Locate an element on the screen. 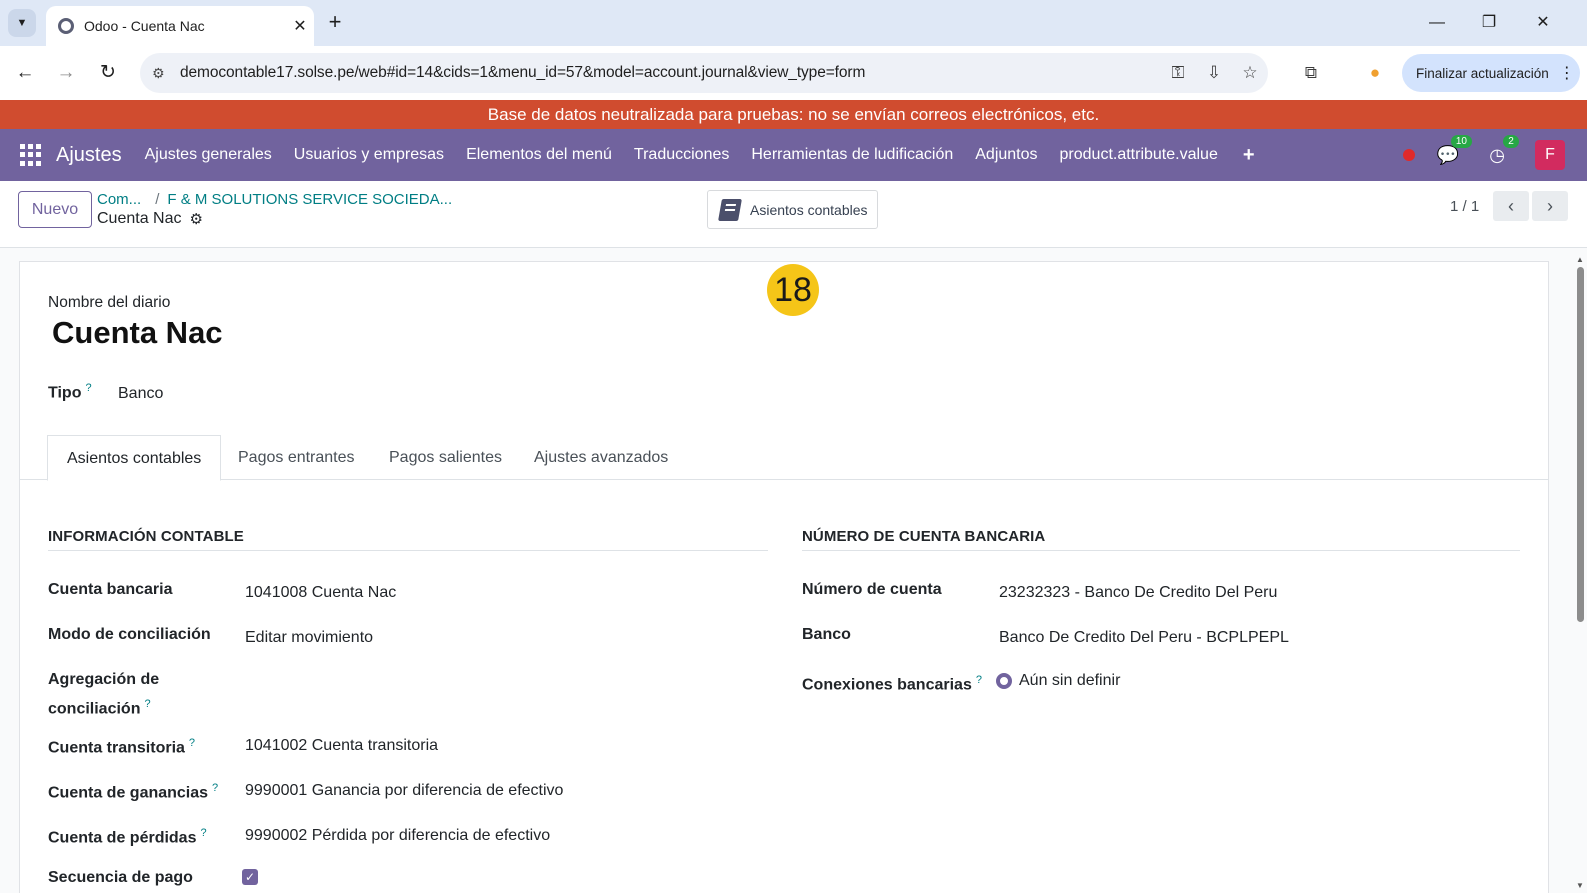 The width and height of the screenshot is (1587, 893). section-title-bank-account-number: NÚMERO DE CUENTA BANCARIA is located at coordinates (924, 536).